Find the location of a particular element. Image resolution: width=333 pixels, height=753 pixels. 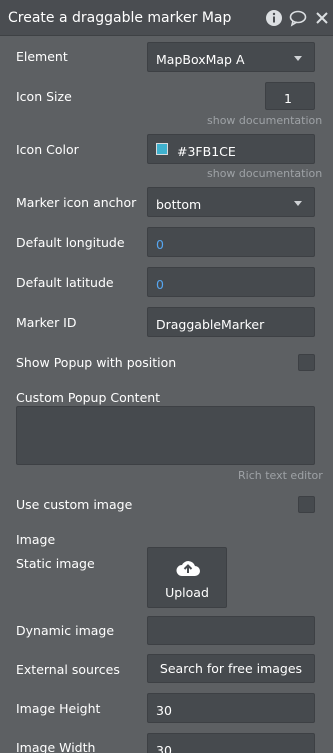

default-latitude-input: 0 is located at coordinates (231, 282).